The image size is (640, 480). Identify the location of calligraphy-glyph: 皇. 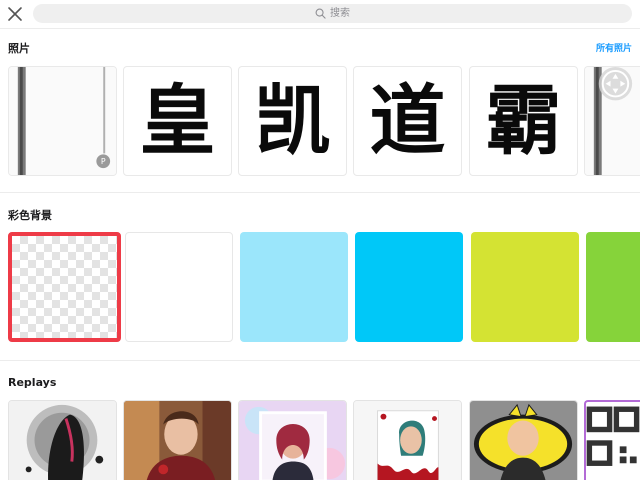
(177, 120).